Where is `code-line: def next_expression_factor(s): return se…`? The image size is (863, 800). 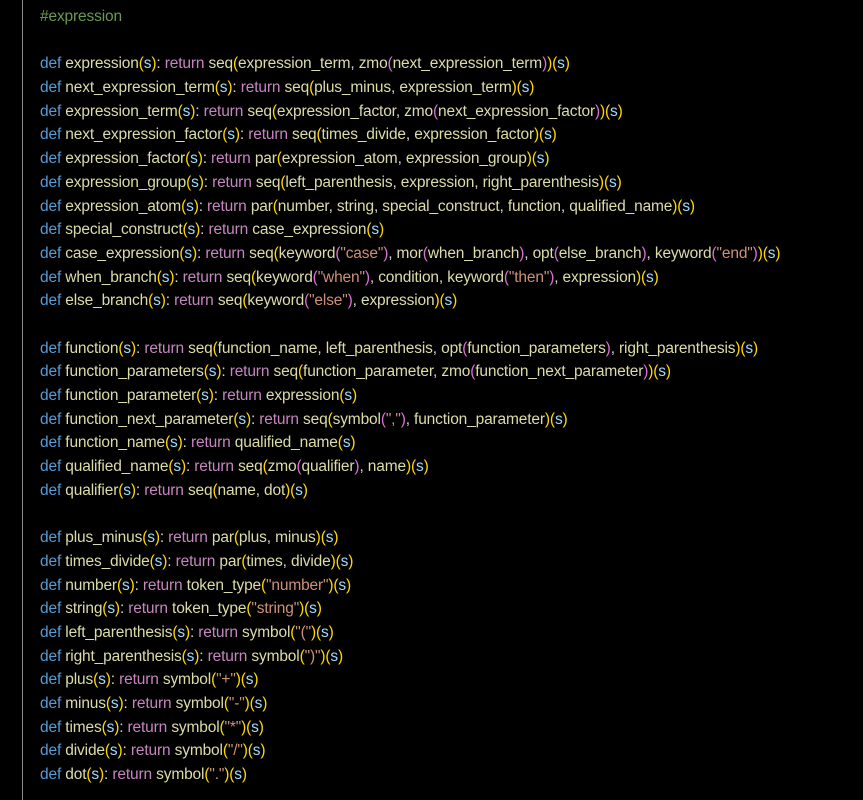
code-line: def next_expression_factor(s): return se… is located at coordinates (451, 135).